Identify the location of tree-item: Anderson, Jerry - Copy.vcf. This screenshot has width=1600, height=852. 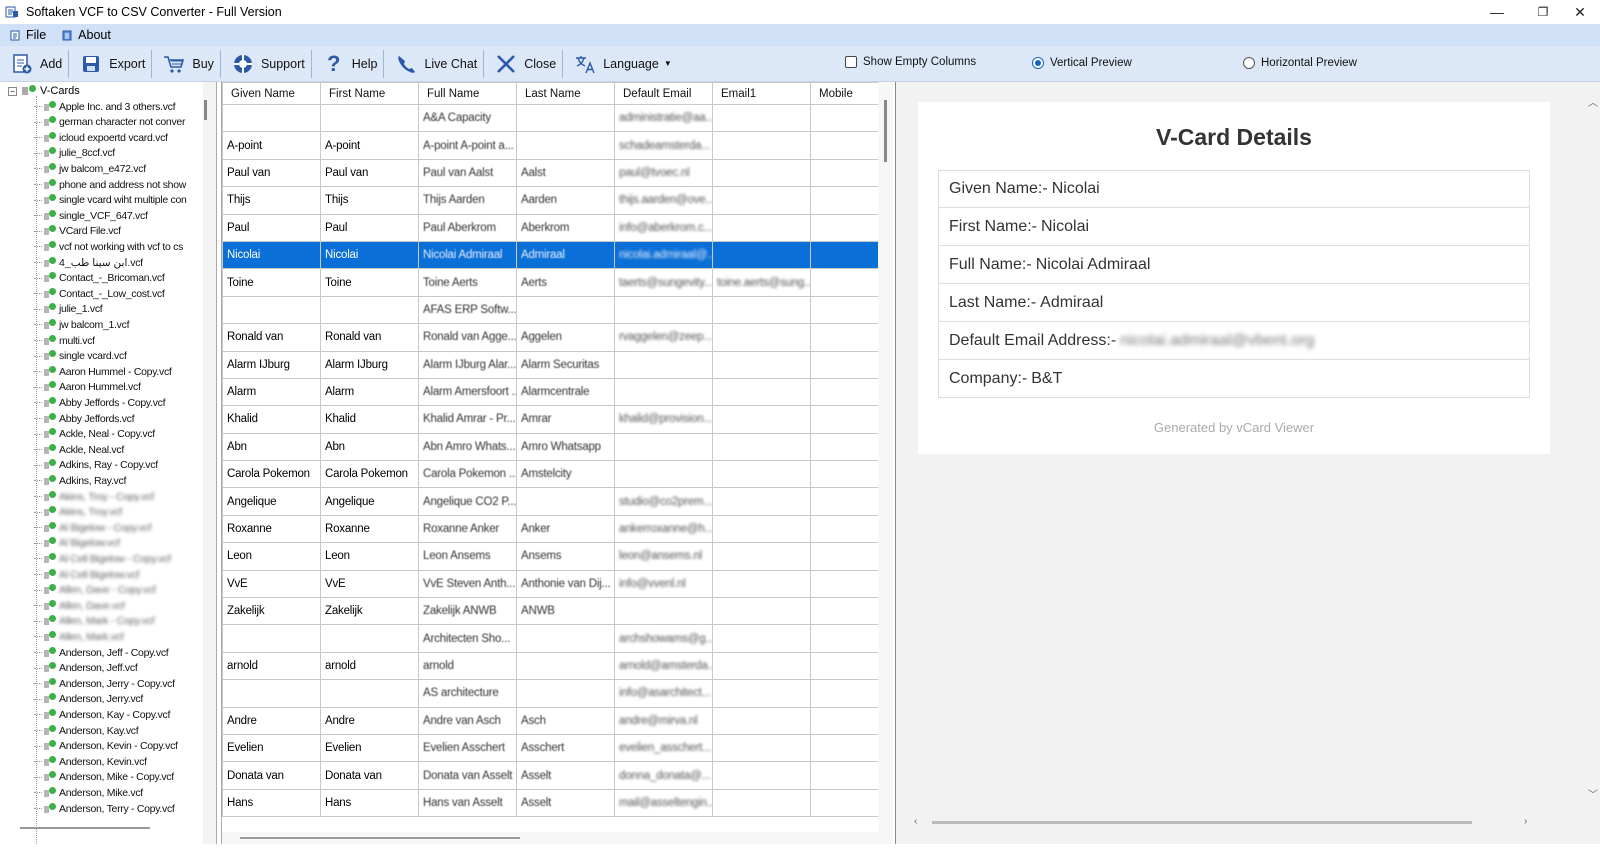
(104, 683).